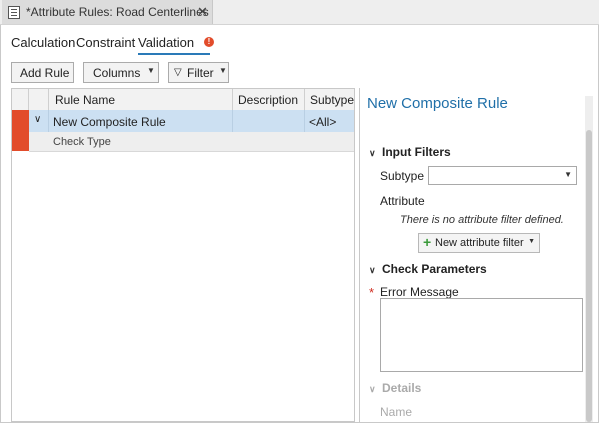 Image resolution: width=599 pixels, height=423 pixels. I want to click on column-header-subtype: Subtype, so click(329, 99).